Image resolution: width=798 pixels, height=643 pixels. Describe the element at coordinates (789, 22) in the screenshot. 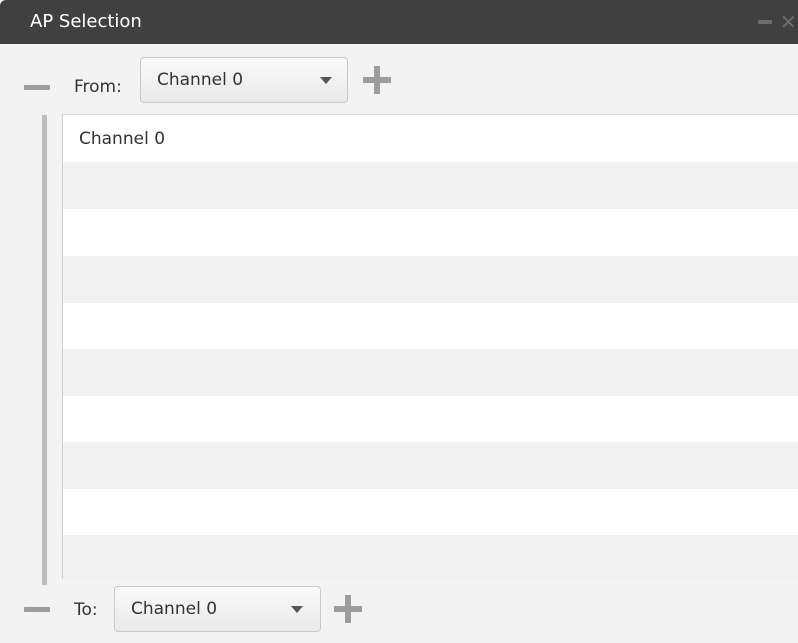

I see `close-icon: ✕` at that location.